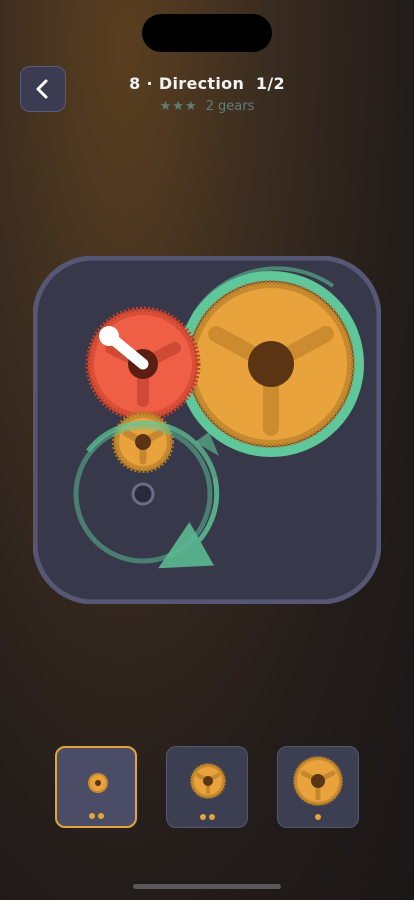 Image resolution: width=414 pixels, height=900 pixels. What do you see at coordinates (207, 33) in the screenshot?
I see `dynamic-island` at bounding box center [207, 33].